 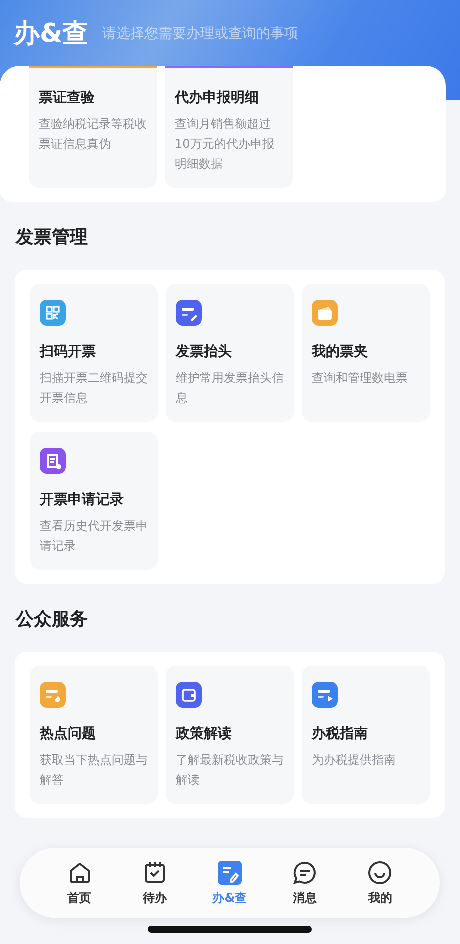 I want to click on service-tile: 发票抬头 维护常用发票抬头信息, so click(x=230, y=353).